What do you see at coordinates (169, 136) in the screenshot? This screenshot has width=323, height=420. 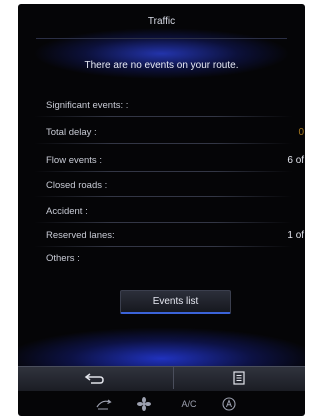 I see `list-item: Total delay : 0:00` at bounding box center [169, 136].